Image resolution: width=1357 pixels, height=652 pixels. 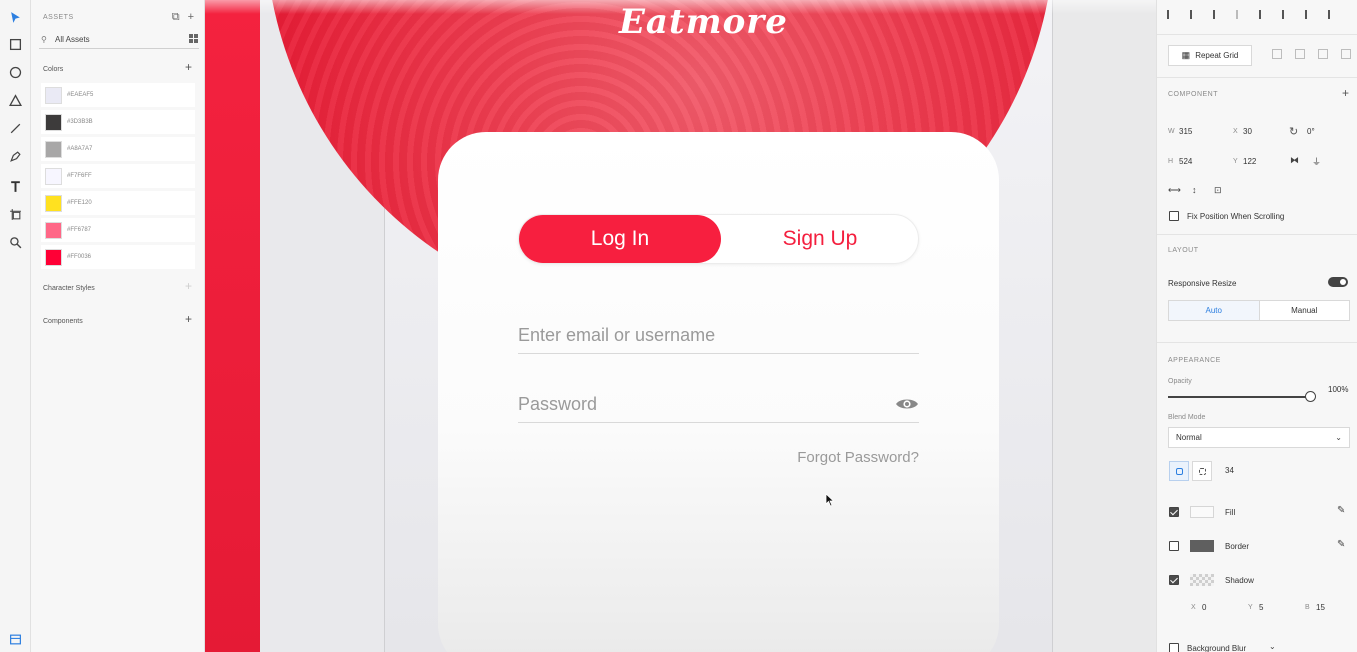 What do you see at coordinates (1193, 607) in the screenshot?
I see `shadow-x-label: X` at bounding box center [1193, 607].